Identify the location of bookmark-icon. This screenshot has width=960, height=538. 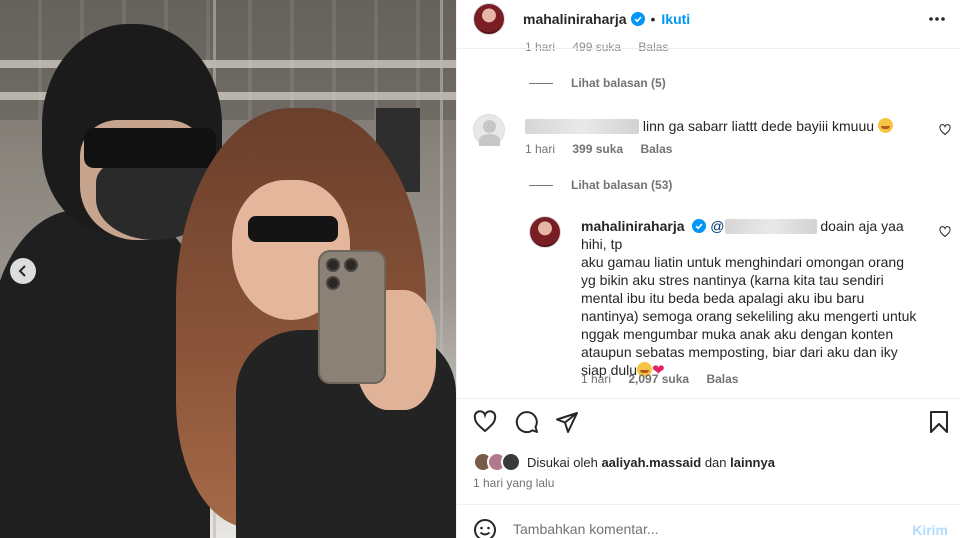
(939, 422).